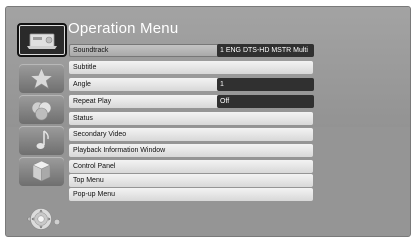 Image resolution: width=416 pixels, height=243 pixels. Describe the element at coordinates (91, 50) in the screenshot. I see `menu-item-label: Soundtrack` at that location.